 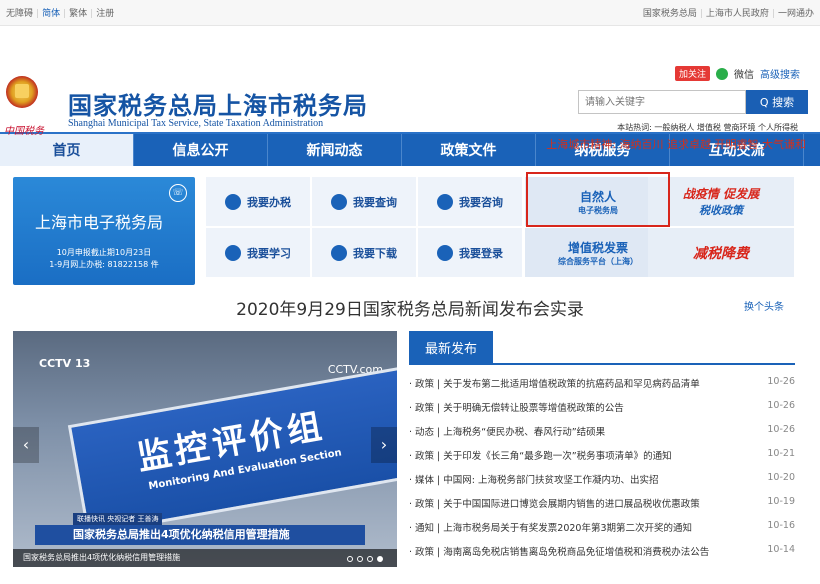 I want to click on top-links-left: 无障碍|简体|繁体|注册, so click(x=60, y=12).